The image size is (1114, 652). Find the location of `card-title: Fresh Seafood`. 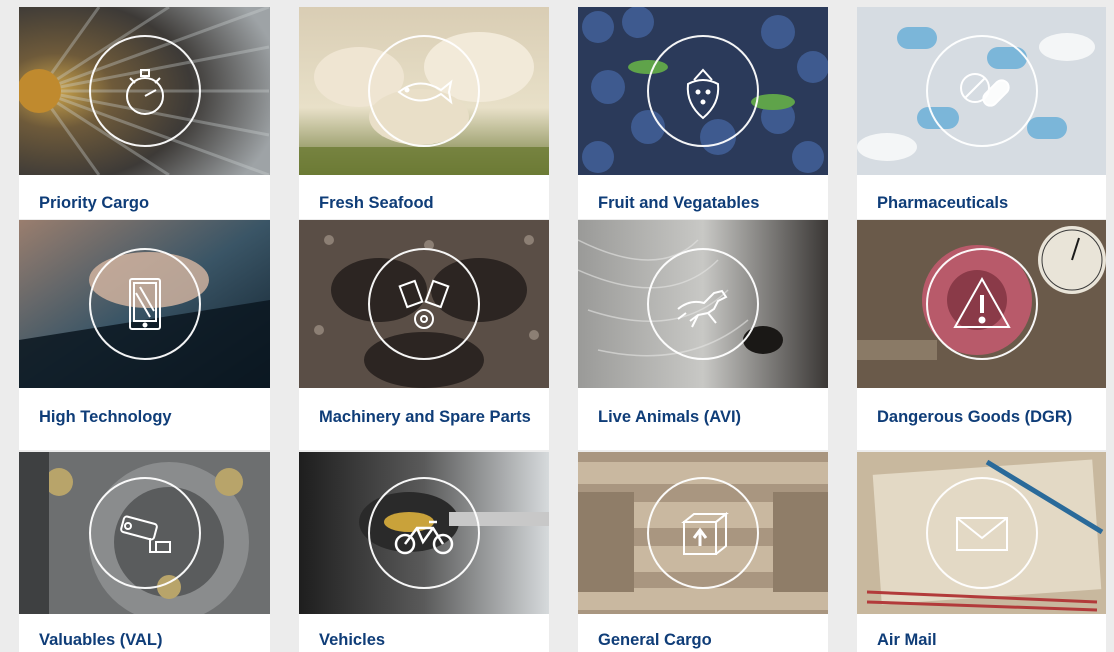

card-title: Fresh Seafood is located at coordinates (376, 203).